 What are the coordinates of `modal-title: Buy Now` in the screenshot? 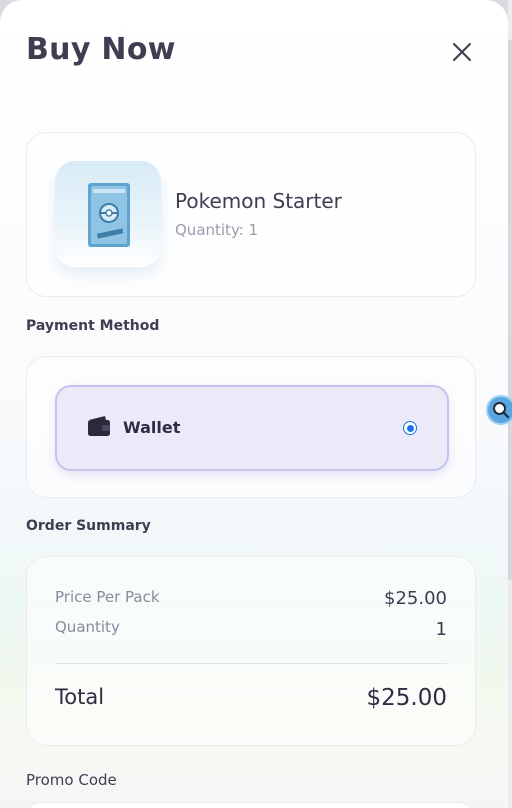 It's located at (101, 49).